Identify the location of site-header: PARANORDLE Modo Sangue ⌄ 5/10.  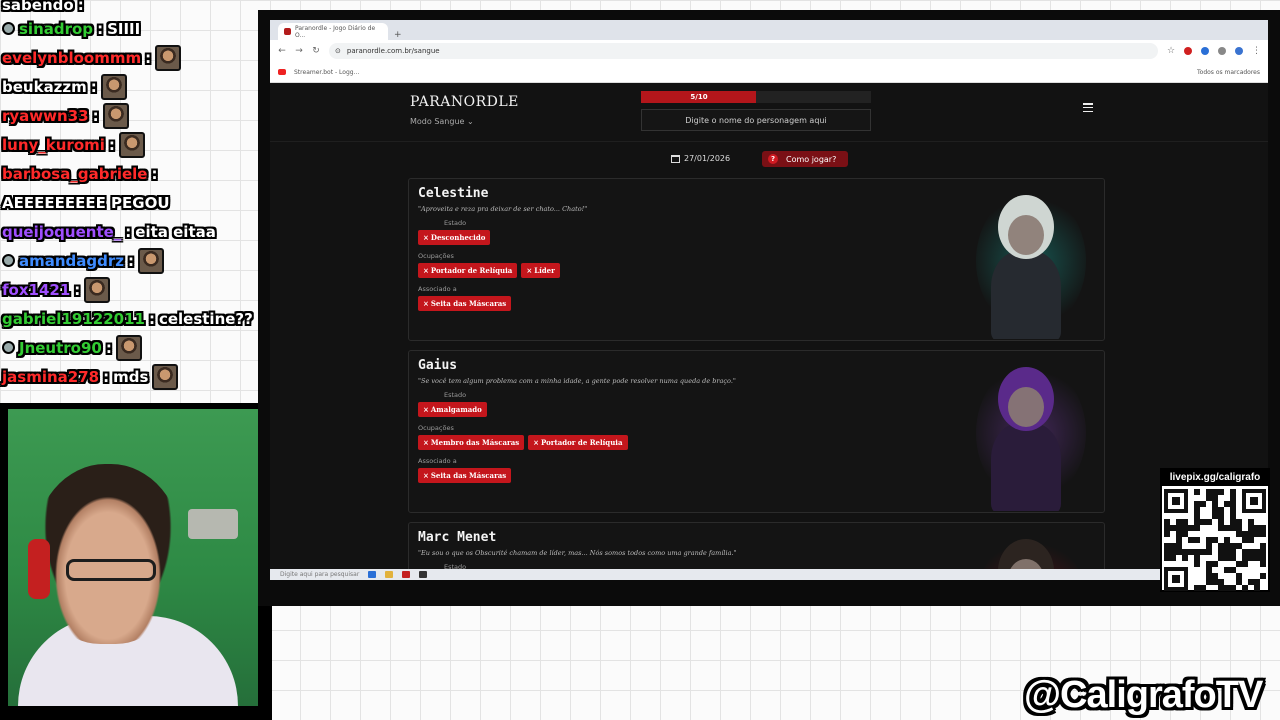
(769, 112).